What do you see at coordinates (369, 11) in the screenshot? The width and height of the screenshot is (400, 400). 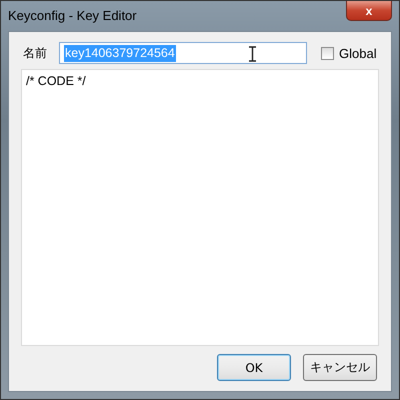 I see `close-button: x` at bounding box center [369, 11].